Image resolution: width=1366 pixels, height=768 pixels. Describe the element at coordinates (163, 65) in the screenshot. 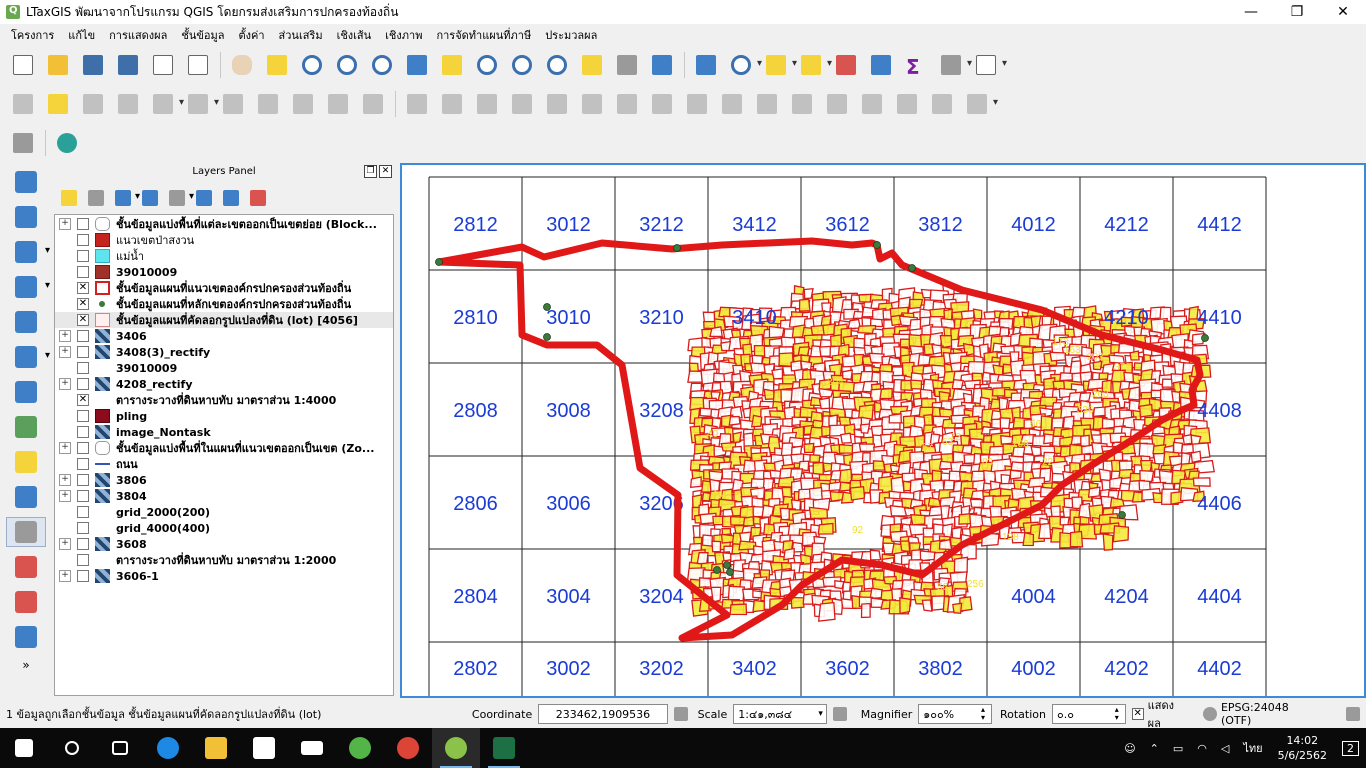

I see `new-print-layout-button` at that location.